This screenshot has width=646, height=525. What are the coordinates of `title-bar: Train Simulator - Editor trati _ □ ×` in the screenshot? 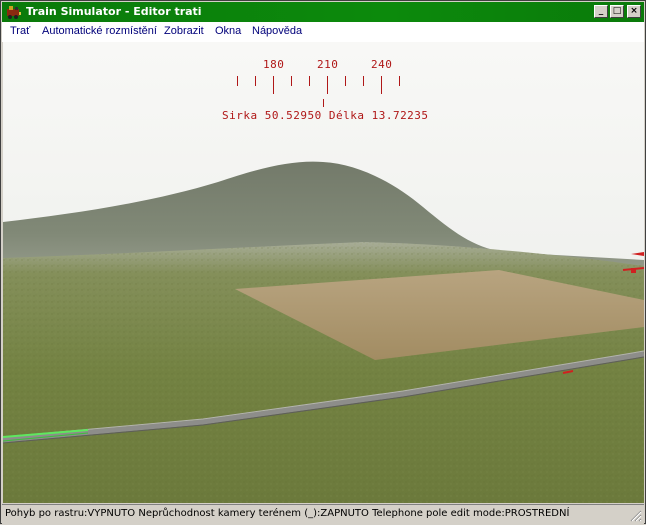 It's located at (323, 12).